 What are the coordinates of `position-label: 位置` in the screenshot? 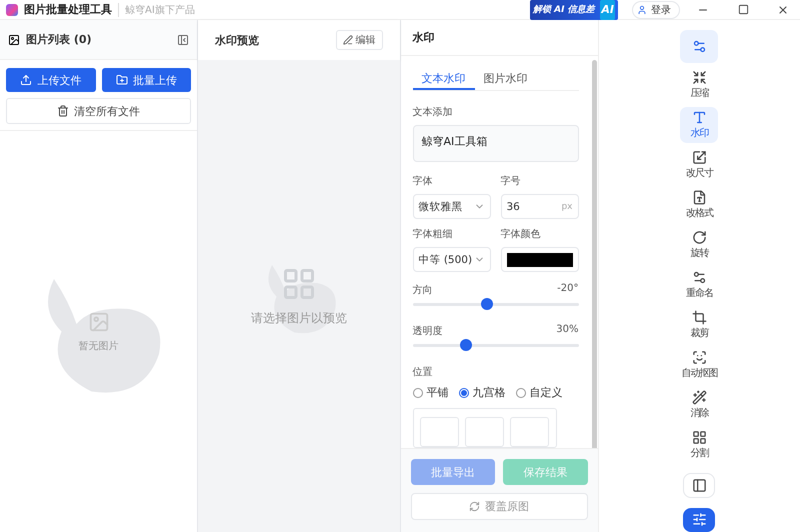 It's located at (423, 372).